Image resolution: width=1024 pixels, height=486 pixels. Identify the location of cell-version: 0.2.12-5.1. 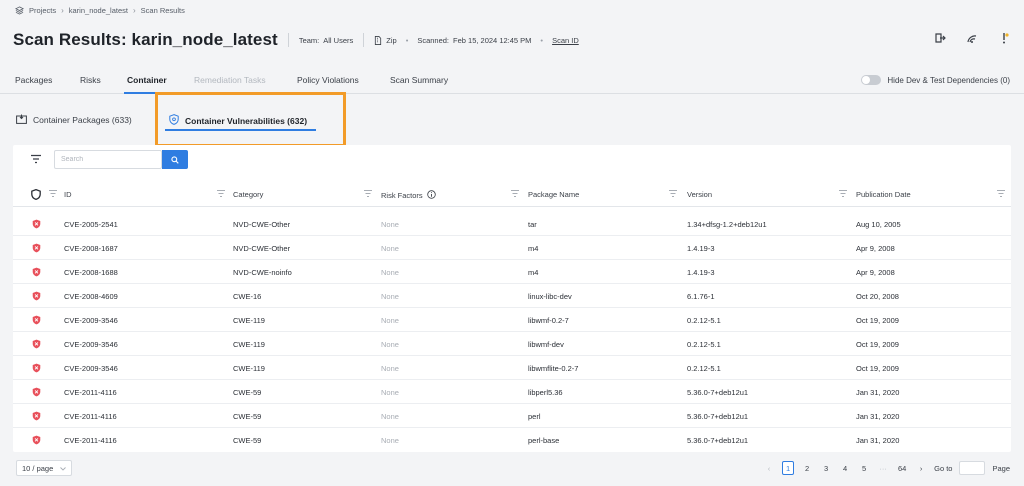
(704, 368).